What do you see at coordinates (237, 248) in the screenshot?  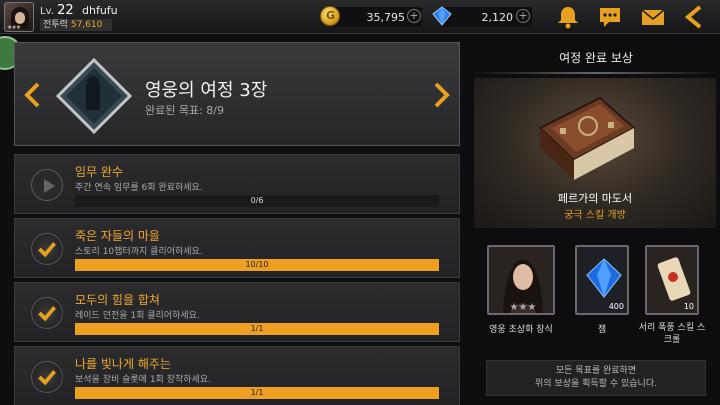 I see `mission-row: 죽은 자들의 마을 스토리 10챕터까지 클리어하세요. 10/10` at bounding box center [237, 248].